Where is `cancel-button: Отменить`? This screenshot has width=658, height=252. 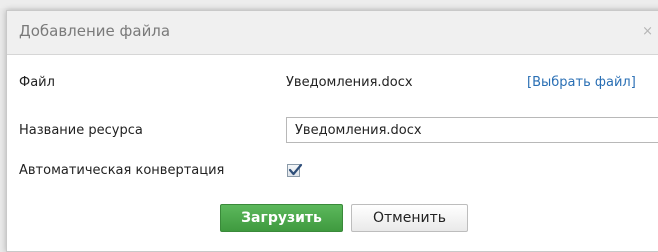
cancel-button: Отменить is located at coordinates (409, 218).